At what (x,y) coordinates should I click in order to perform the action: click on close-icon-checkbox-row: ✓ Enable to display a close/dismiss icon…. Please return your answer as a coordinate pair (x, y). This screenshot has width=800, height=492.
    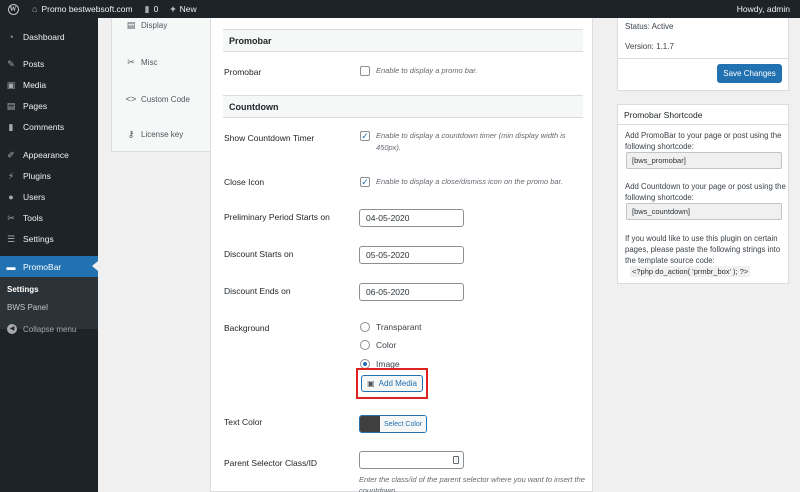
    Looking at the image, I should click on (472, 182).